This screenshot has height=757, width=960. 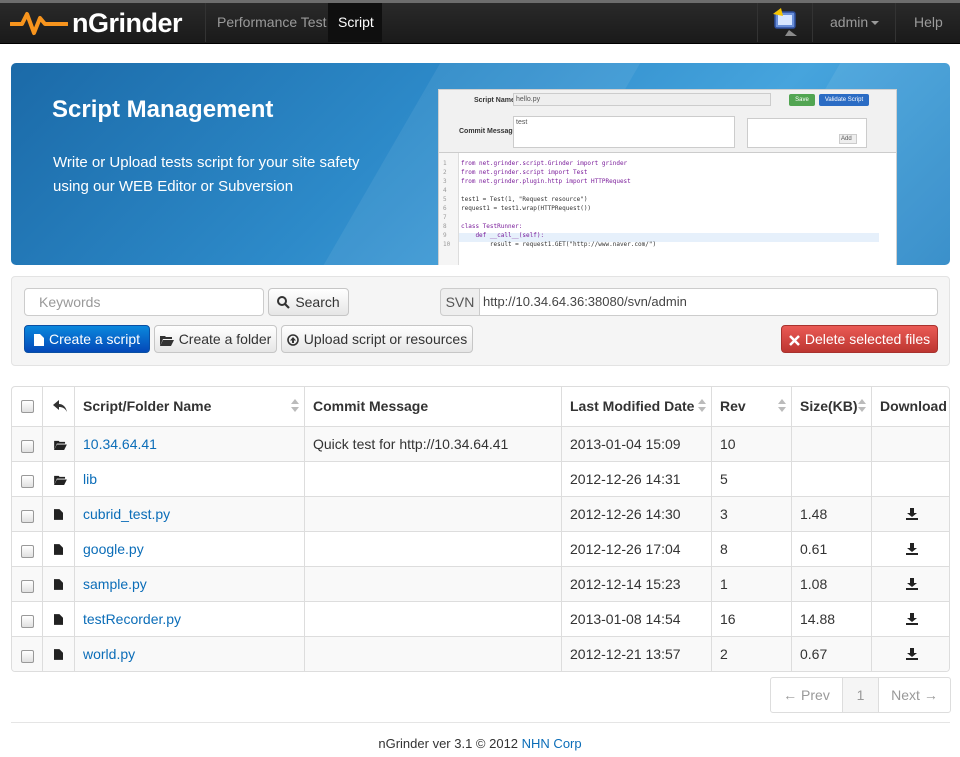 I want to click on folder-open-icon, so click(x=166, y=341).